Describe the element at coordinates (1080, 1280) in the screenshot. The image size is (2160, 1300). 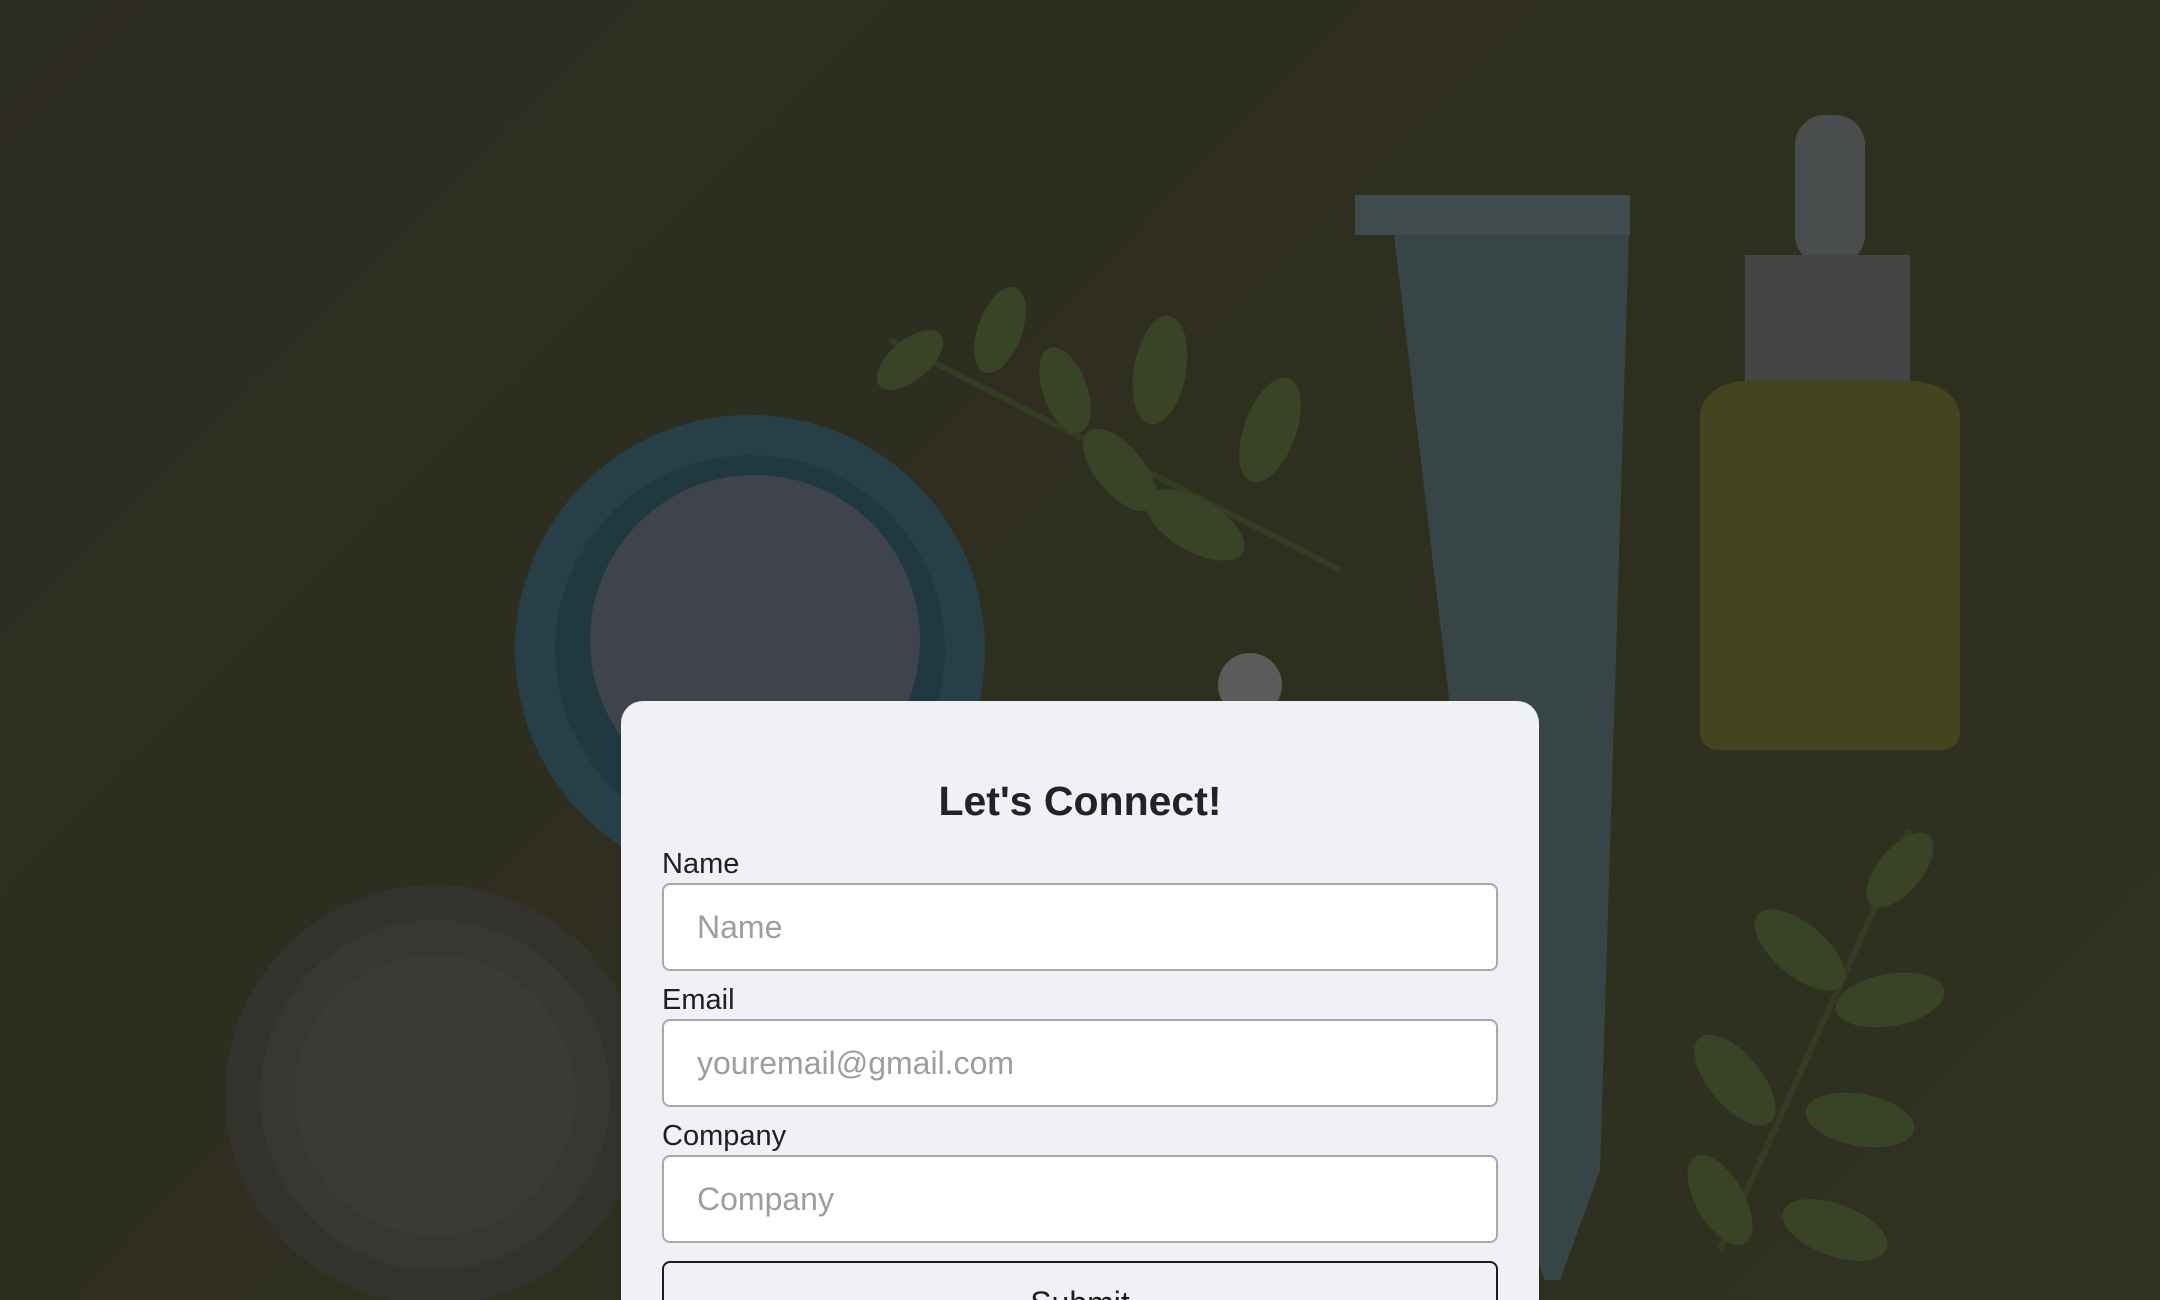
I see `submit-button: Submit` at that location.